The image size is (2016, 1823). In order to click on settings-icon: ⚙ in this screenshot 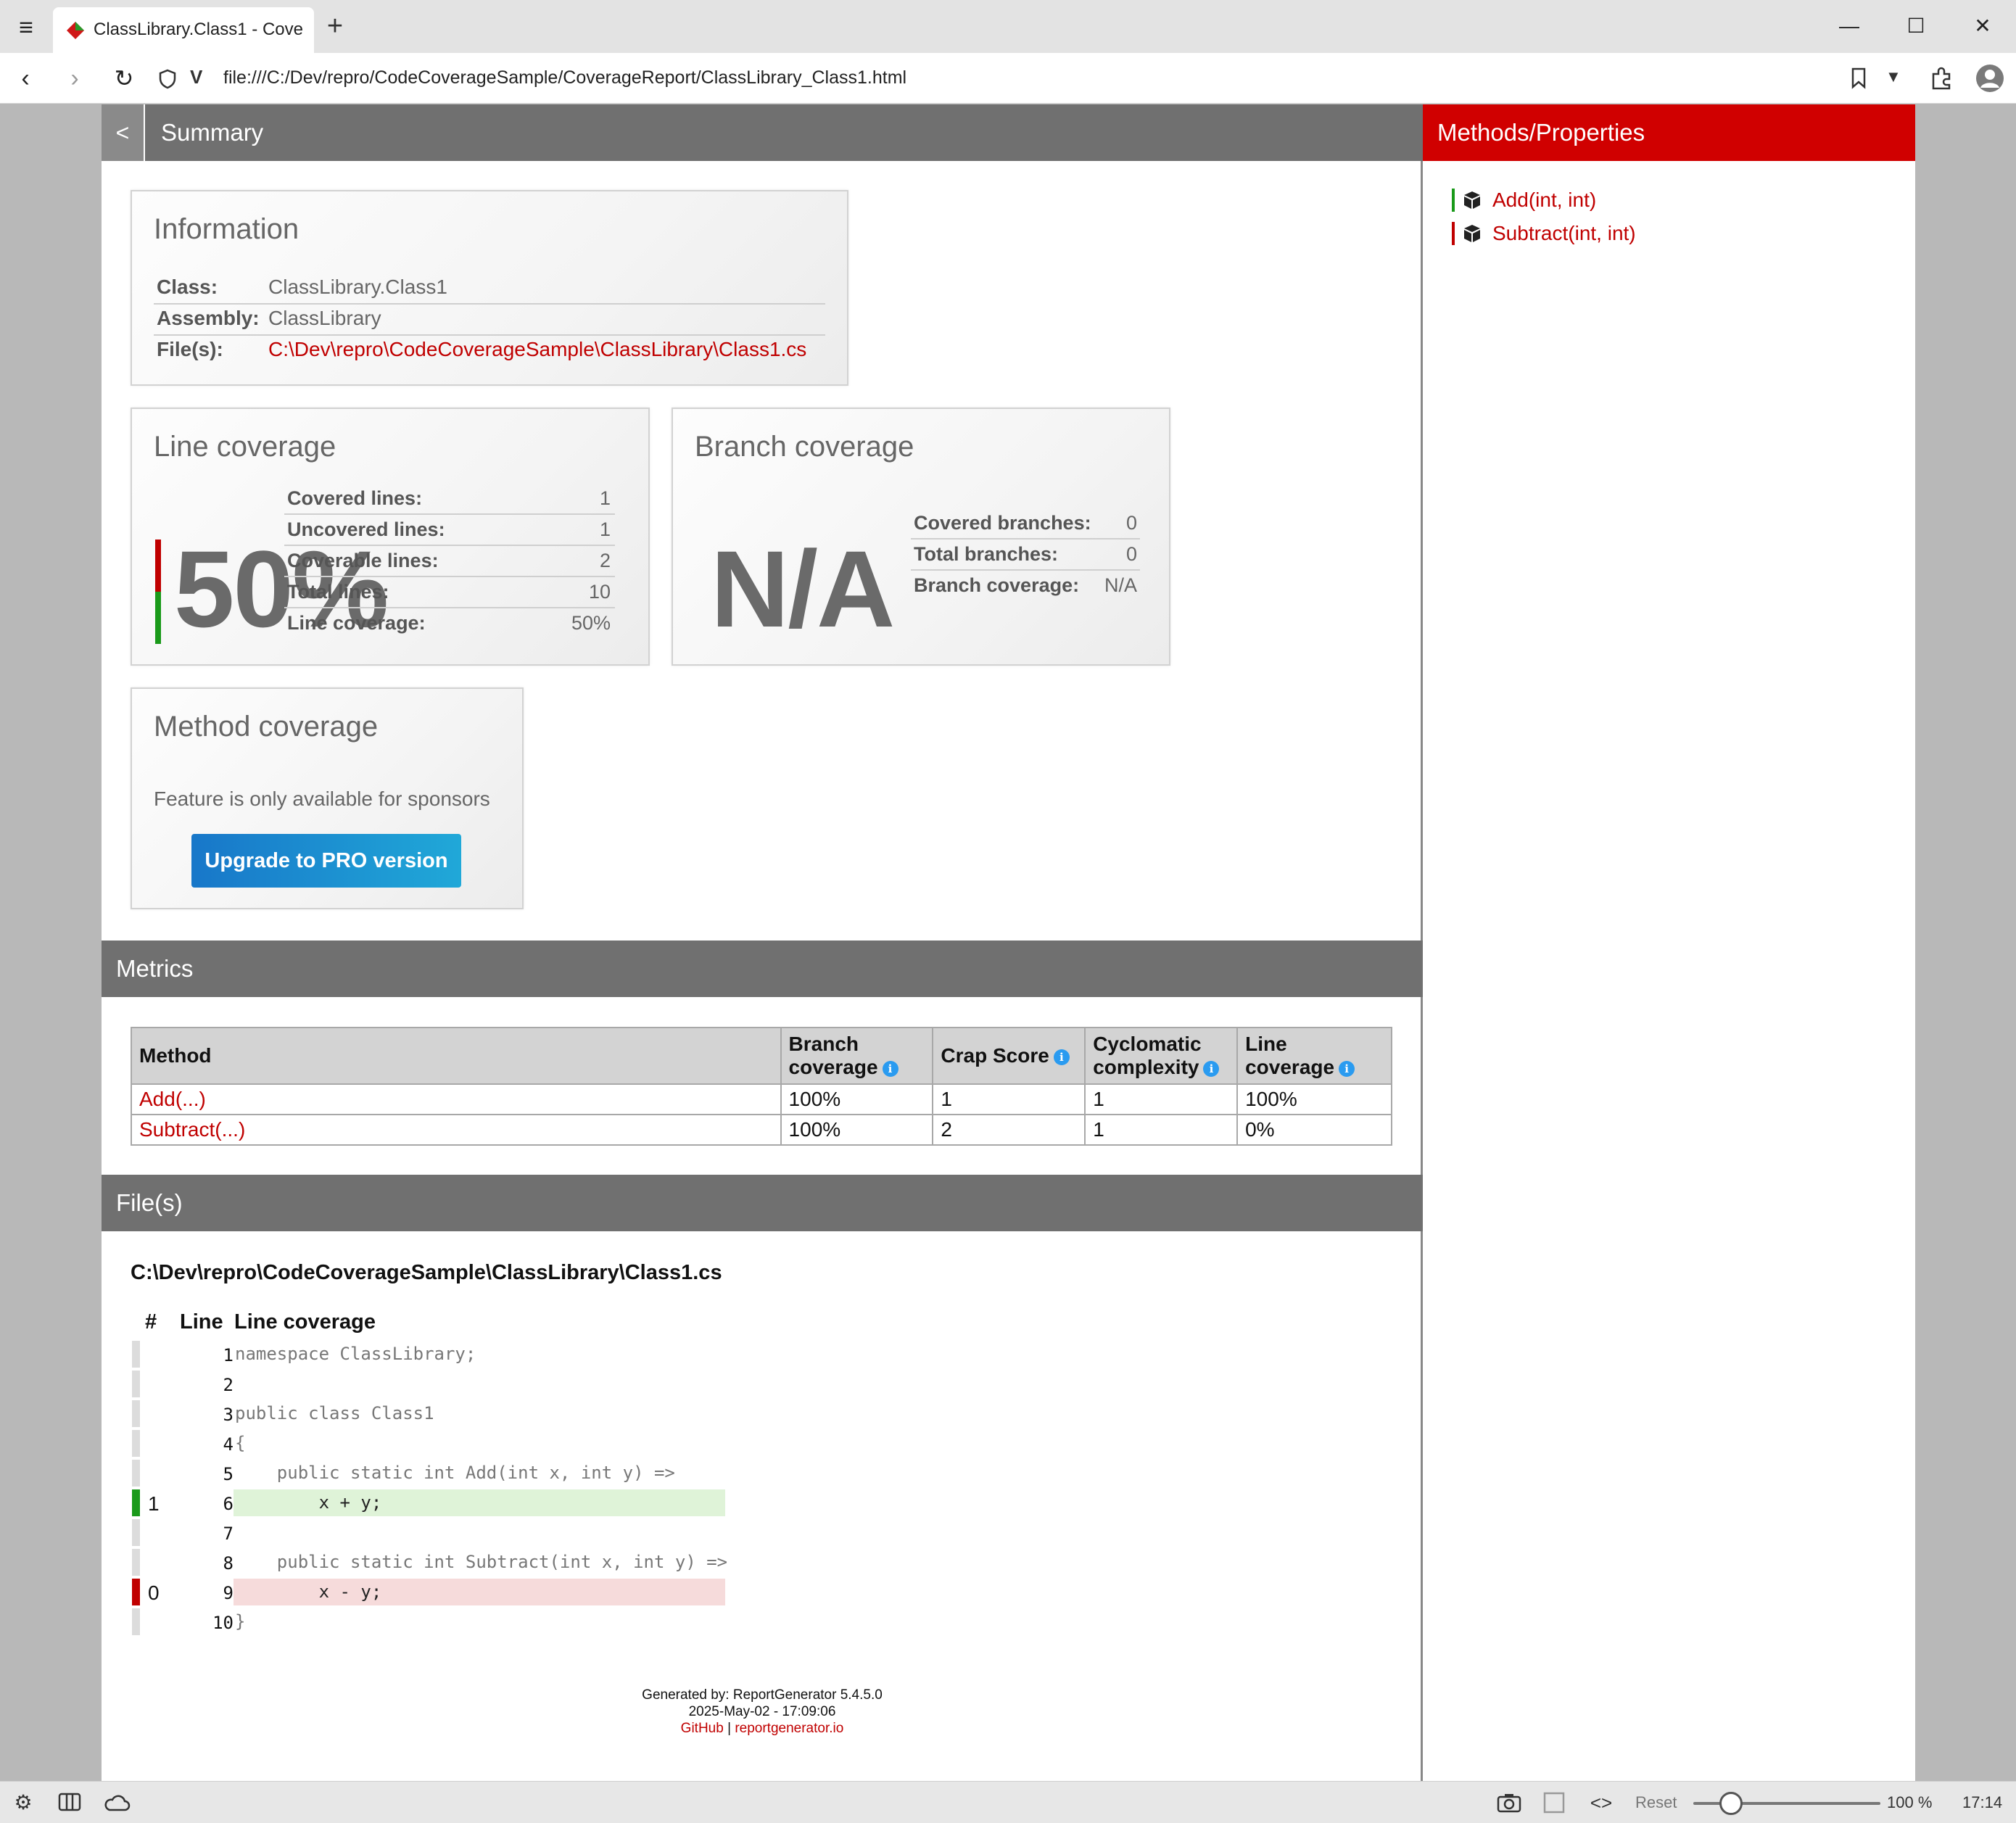, I will do `click(23, 1803)`.